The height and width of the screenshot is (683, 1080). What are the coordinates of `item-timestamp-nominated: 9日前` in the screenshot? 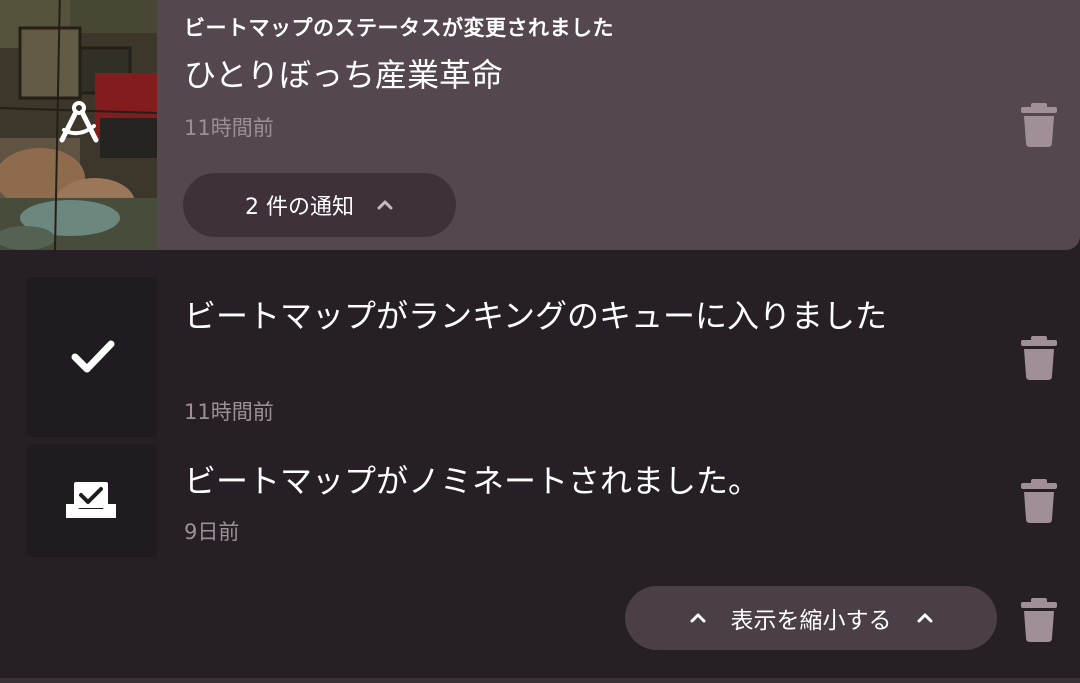 It's located at (212, 532).